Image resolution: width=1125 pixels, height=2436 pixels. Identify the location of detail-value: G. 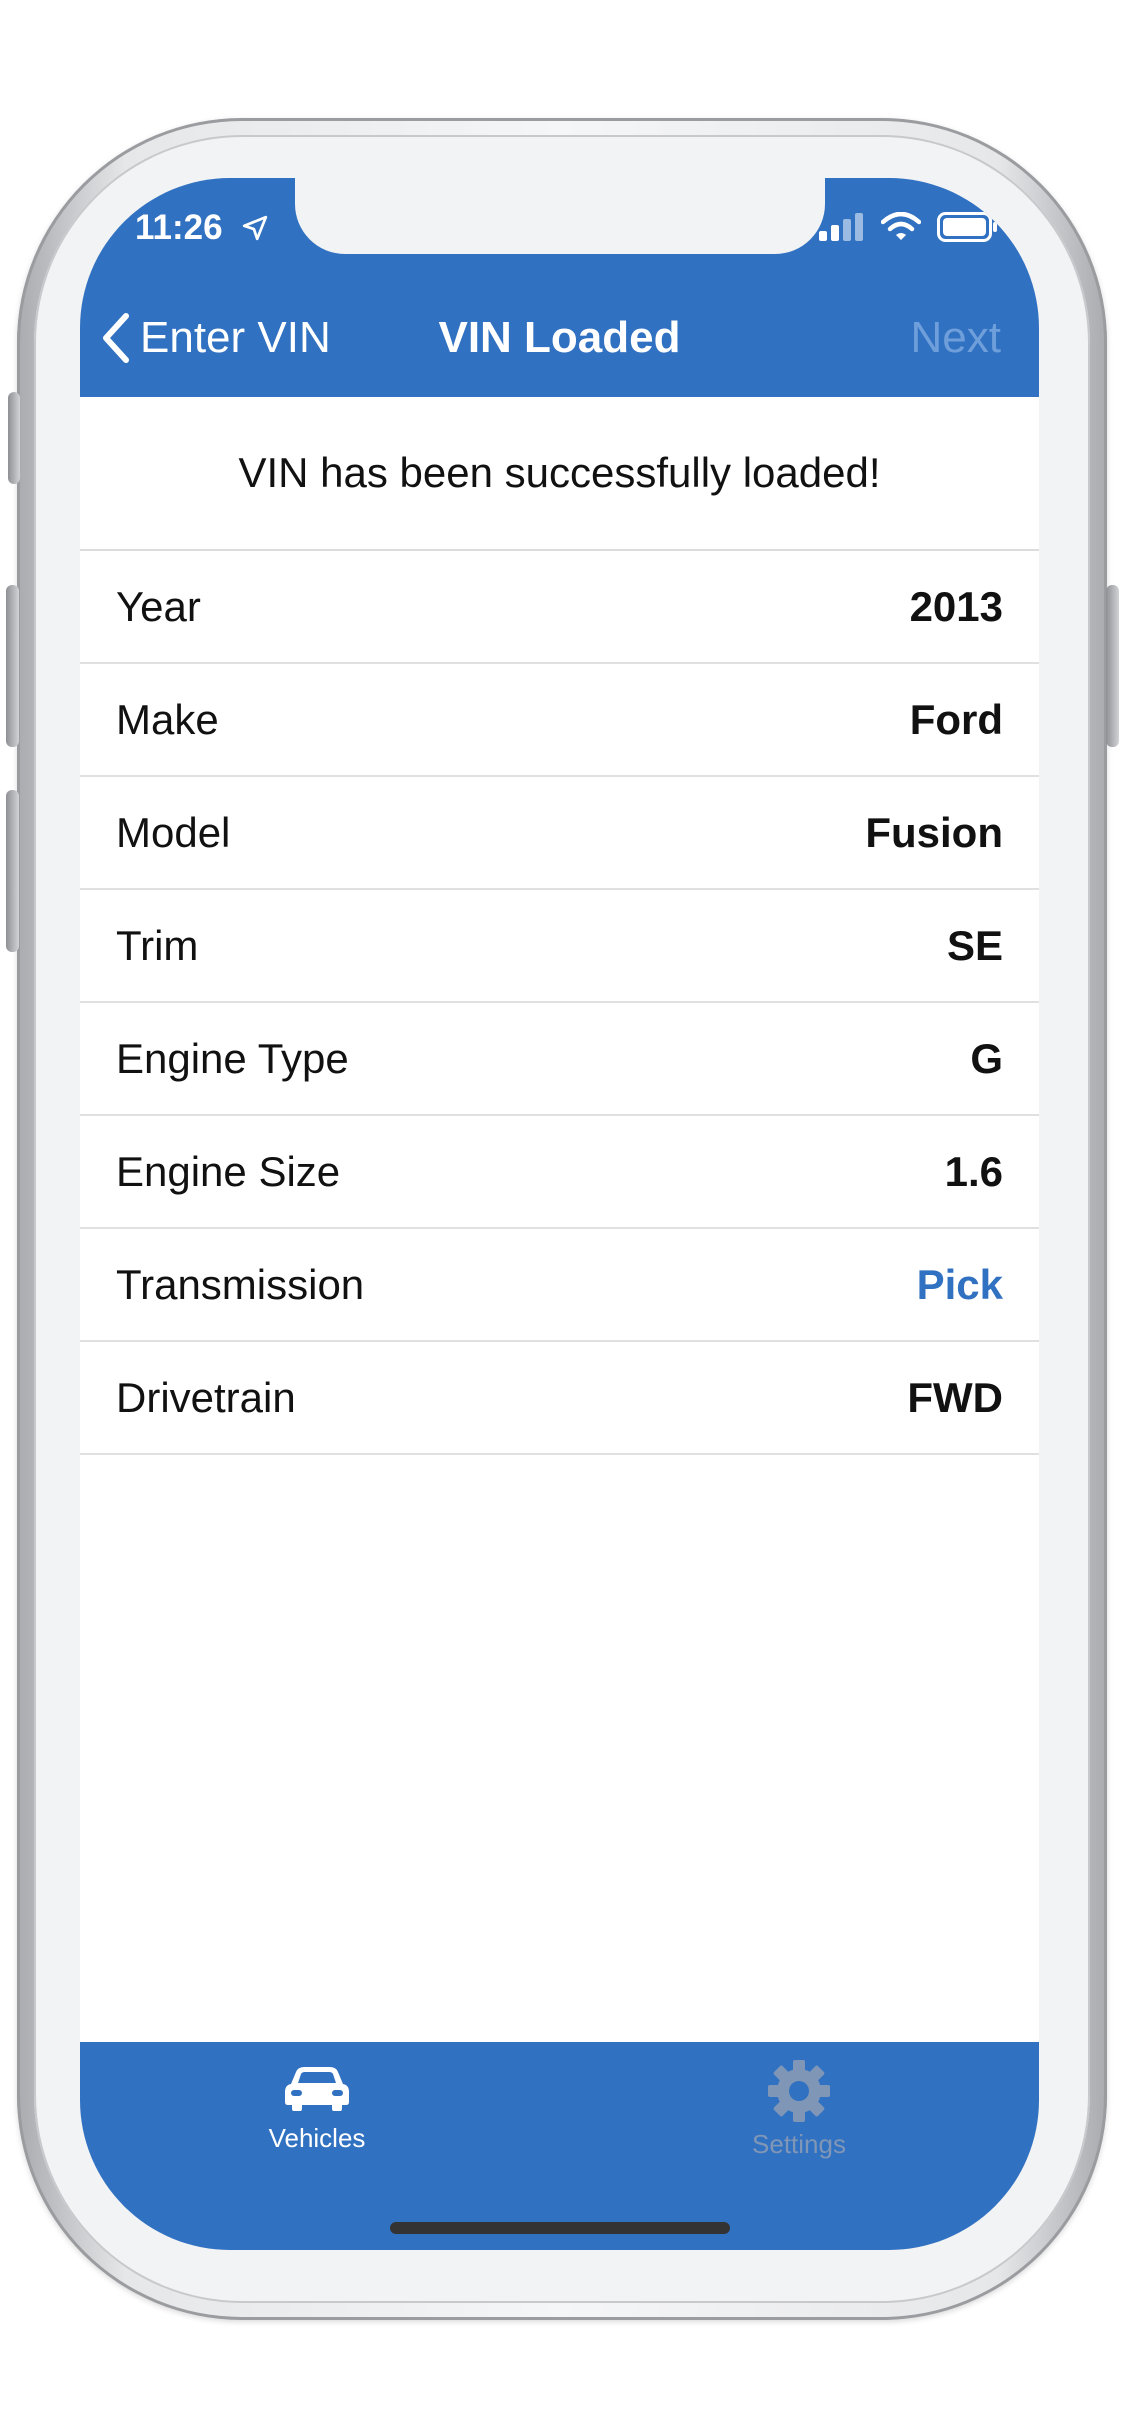
(986, 1058).